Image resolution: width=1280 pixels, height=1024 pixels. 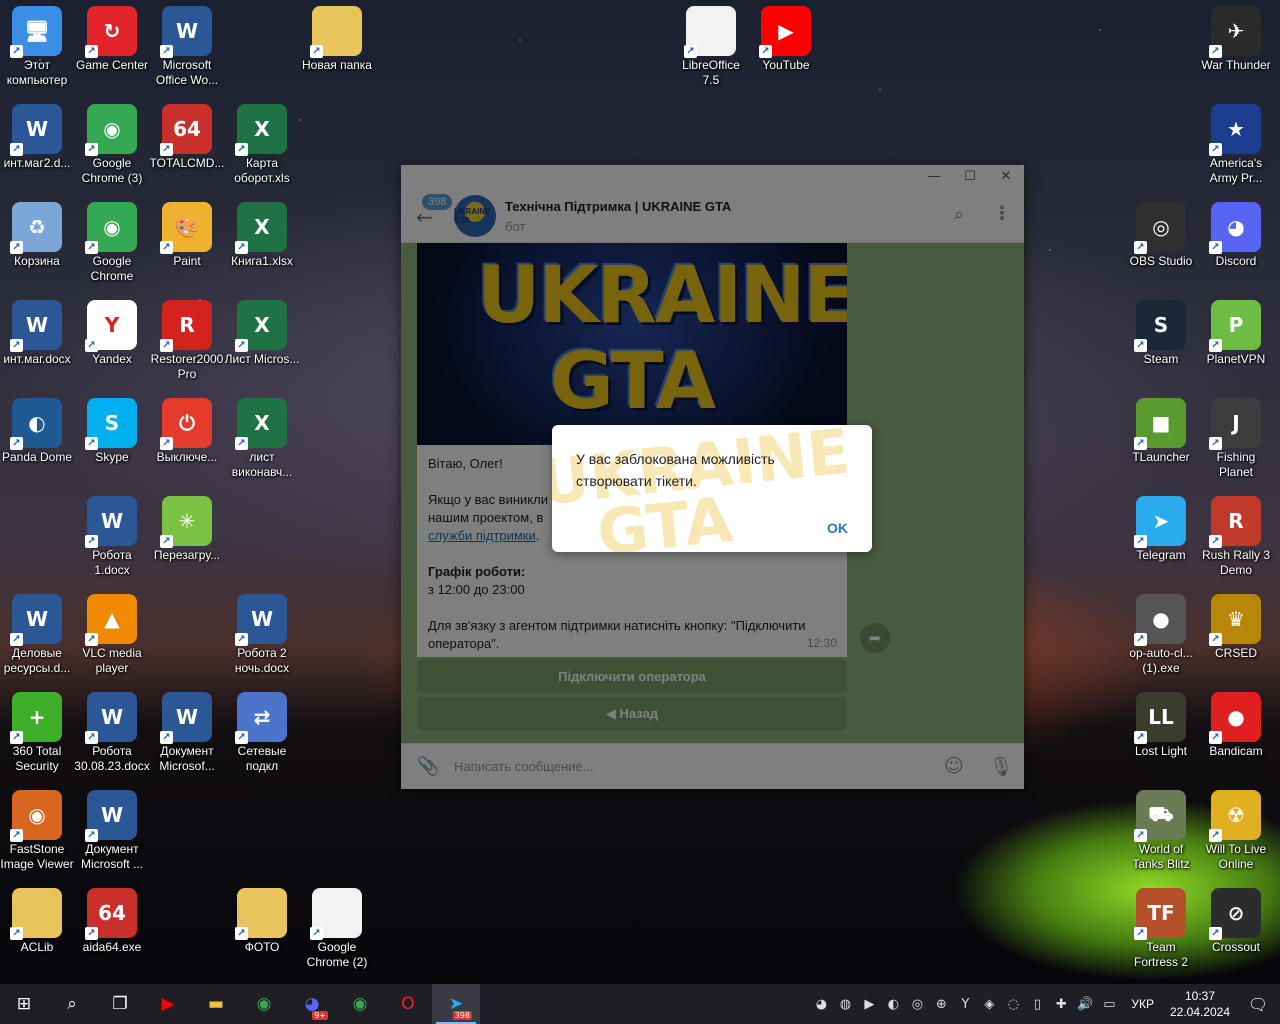 I want to click on youtube-taskbar: ▶, so click(x=168, y=1004).